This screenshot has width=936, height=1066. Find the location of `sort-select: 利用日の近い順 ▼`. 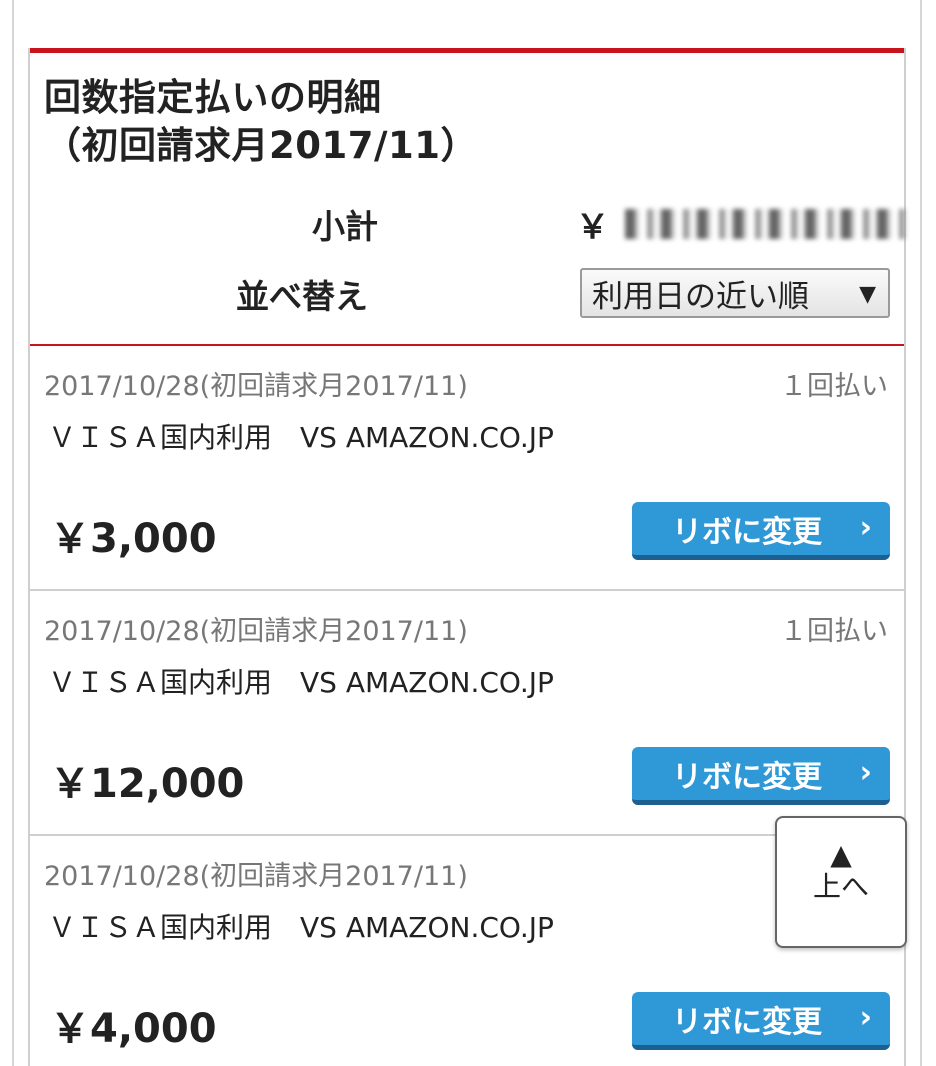

sort-select: 利用日の近い順 ▼ is located at coordinates (735, 293).